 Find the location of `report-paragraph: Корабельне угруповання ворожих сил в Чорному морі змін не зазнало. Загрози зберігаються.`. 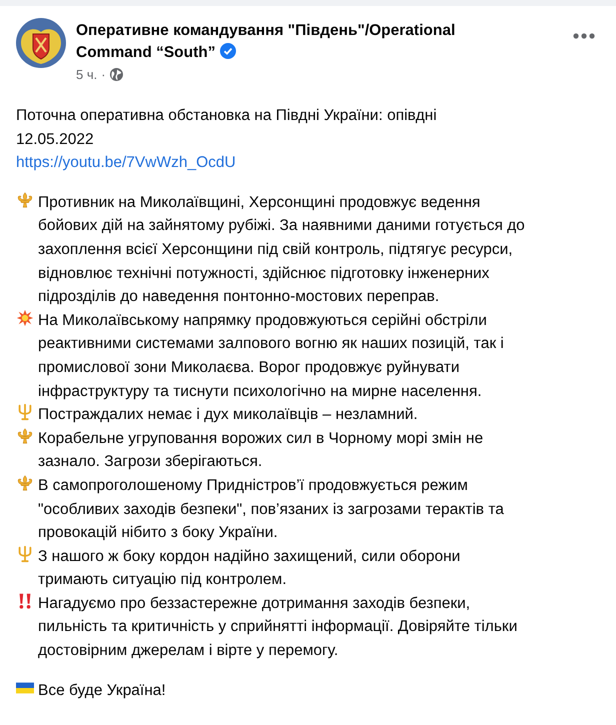

report-paragraph: Корабельне угруповання ворожих сил в Чорному морі змін не зазнало. Загрози зберігаються. is located at coordinates (261, 450).